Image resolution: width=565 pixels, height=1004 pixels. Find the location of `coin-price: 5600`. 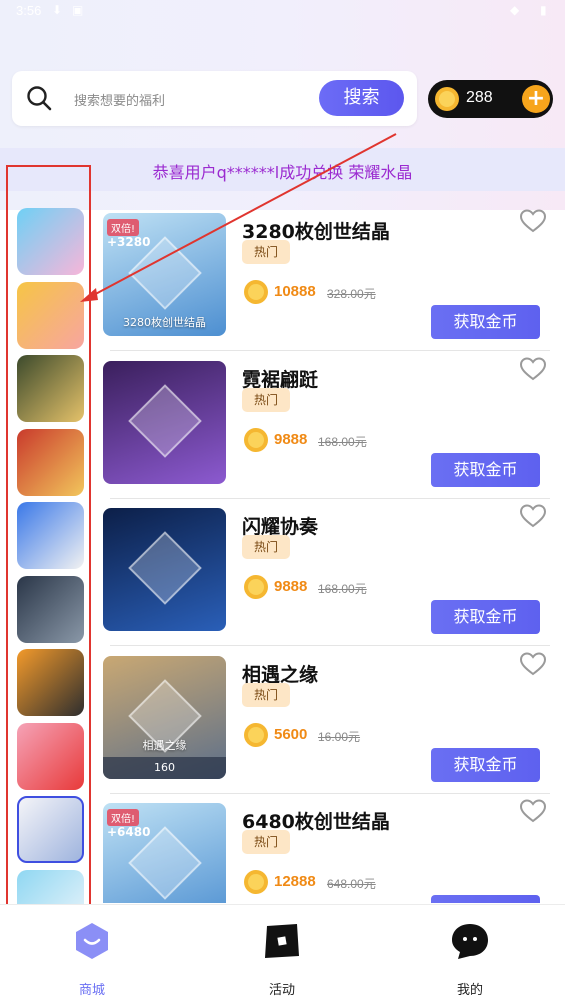

coin-price: 5600 is located at coordinates (291, 734).